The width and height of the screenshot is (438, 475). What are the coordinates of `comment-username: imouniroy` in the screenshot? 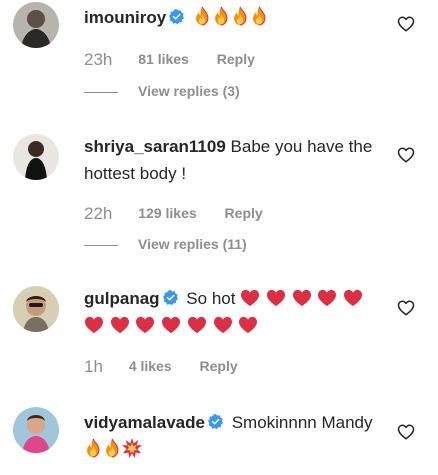 It's located at (125, 17).